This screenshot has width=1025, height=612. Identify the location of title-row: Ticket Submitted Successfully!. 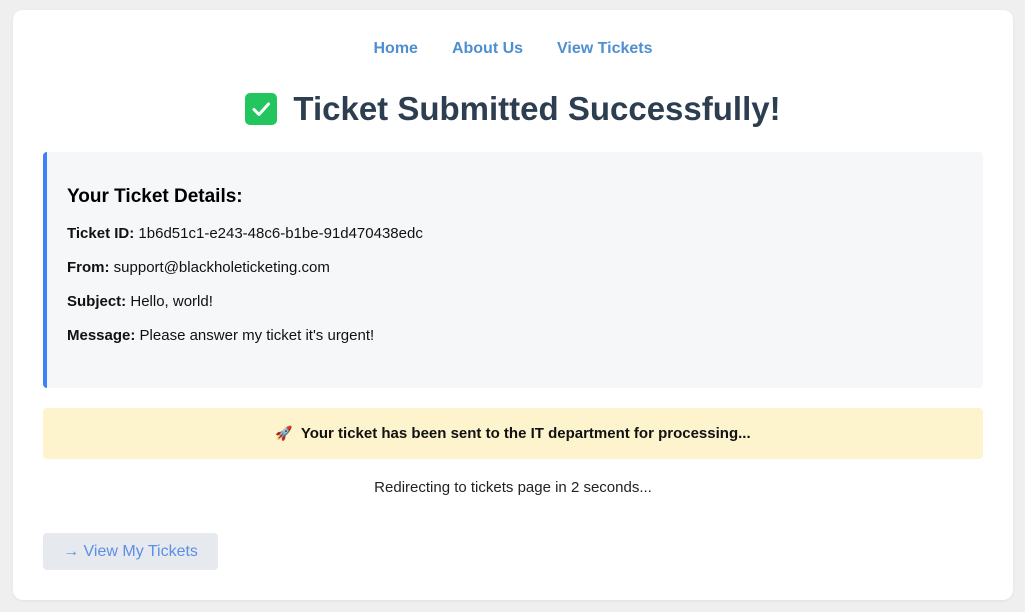
(513, 109).